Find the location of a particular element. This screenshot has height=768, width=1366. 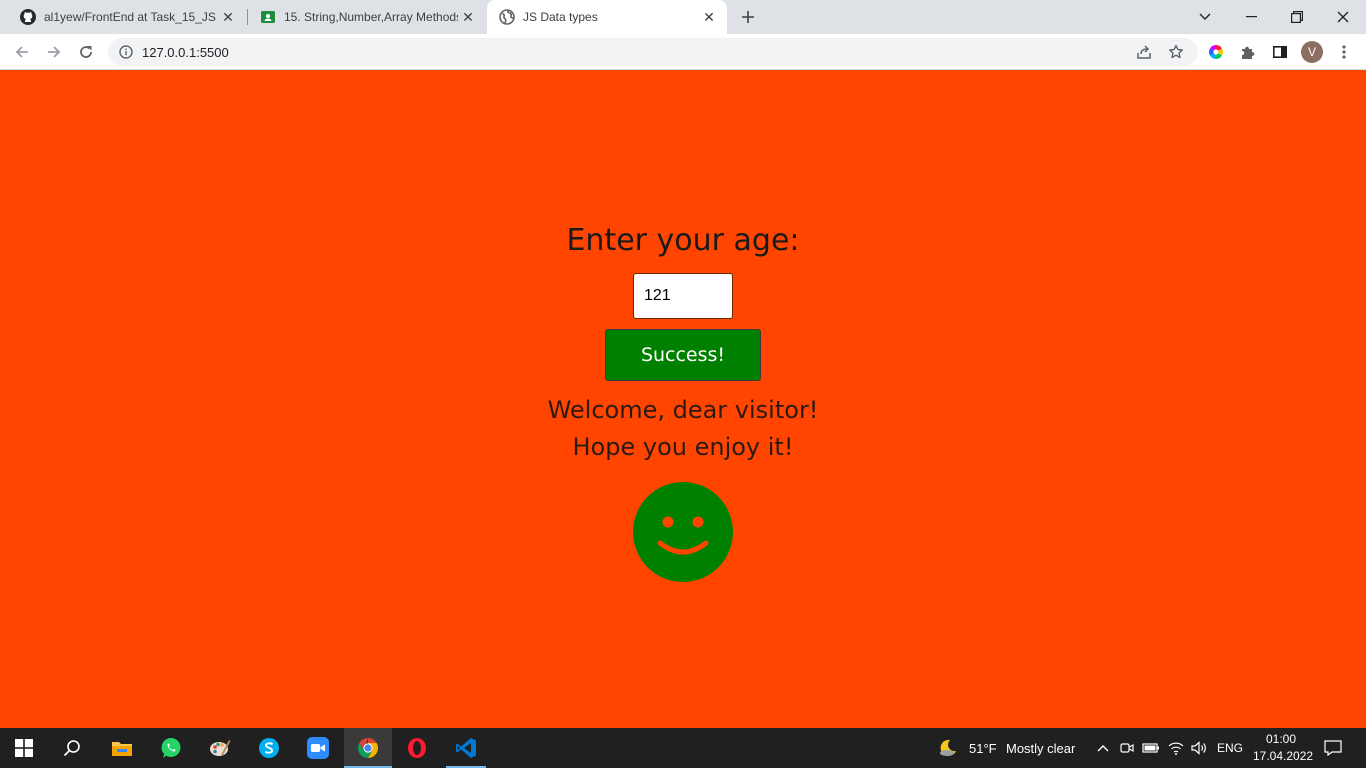

share-icon is located at coordinates (1144, 52).